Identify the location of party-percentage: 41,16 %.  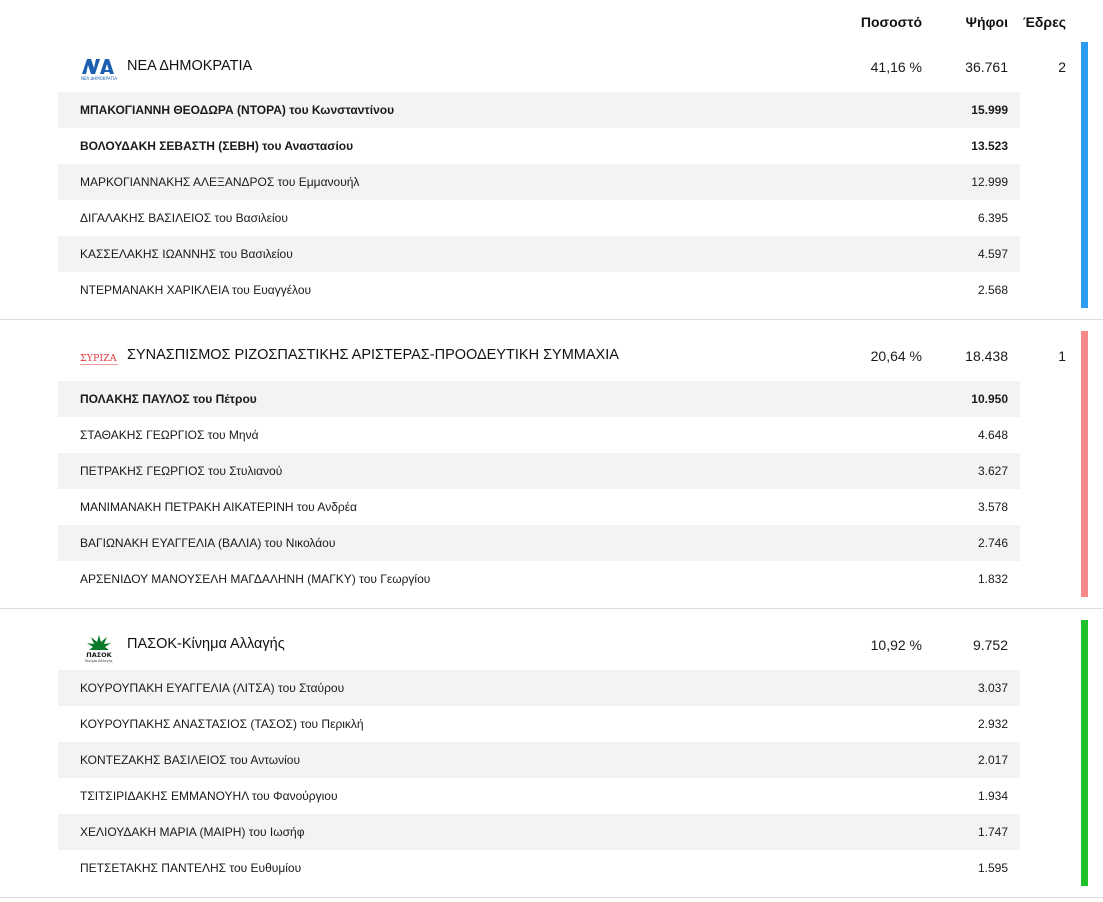
(896, 67).